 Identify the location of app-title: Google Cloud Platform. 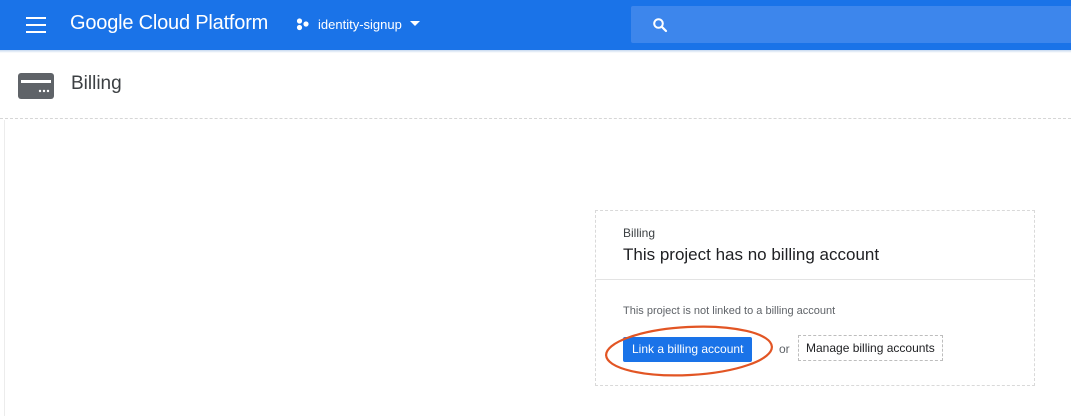
(169, 23).